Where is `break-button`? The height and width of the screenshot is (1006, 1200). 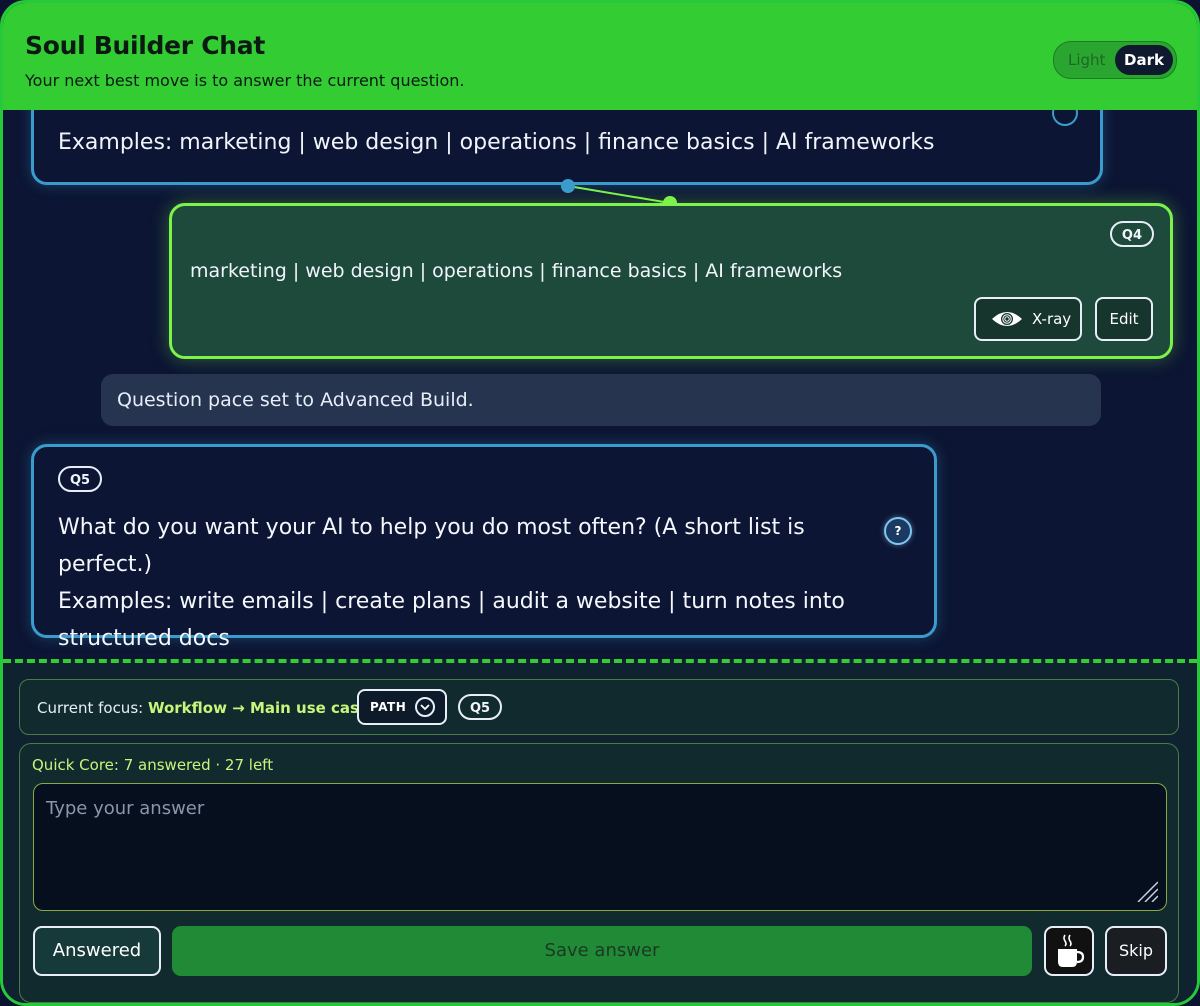 break-button is located at coordinates (1069, 951).